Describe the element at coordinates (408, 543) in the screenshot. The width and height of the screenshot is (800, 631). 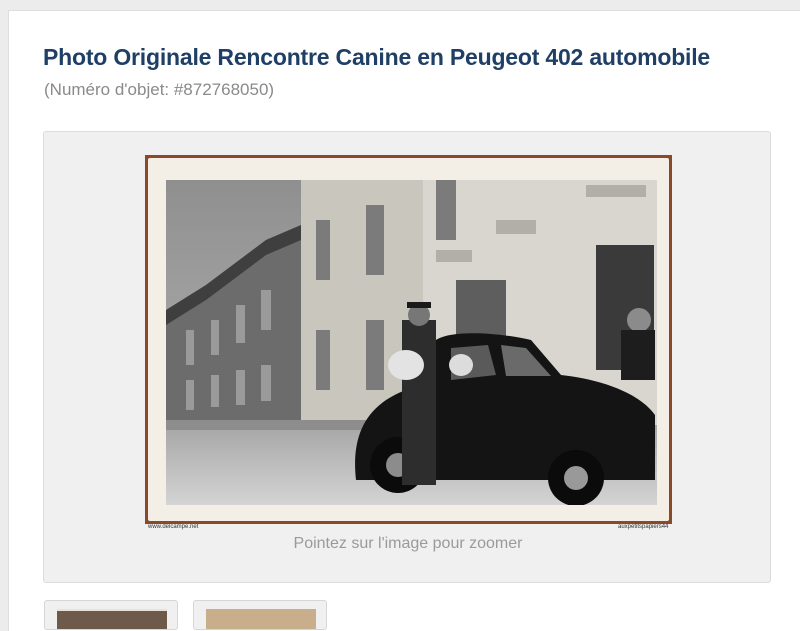
I see `zoom-hint: Pointez sur l'image pour zoomer` at that location.